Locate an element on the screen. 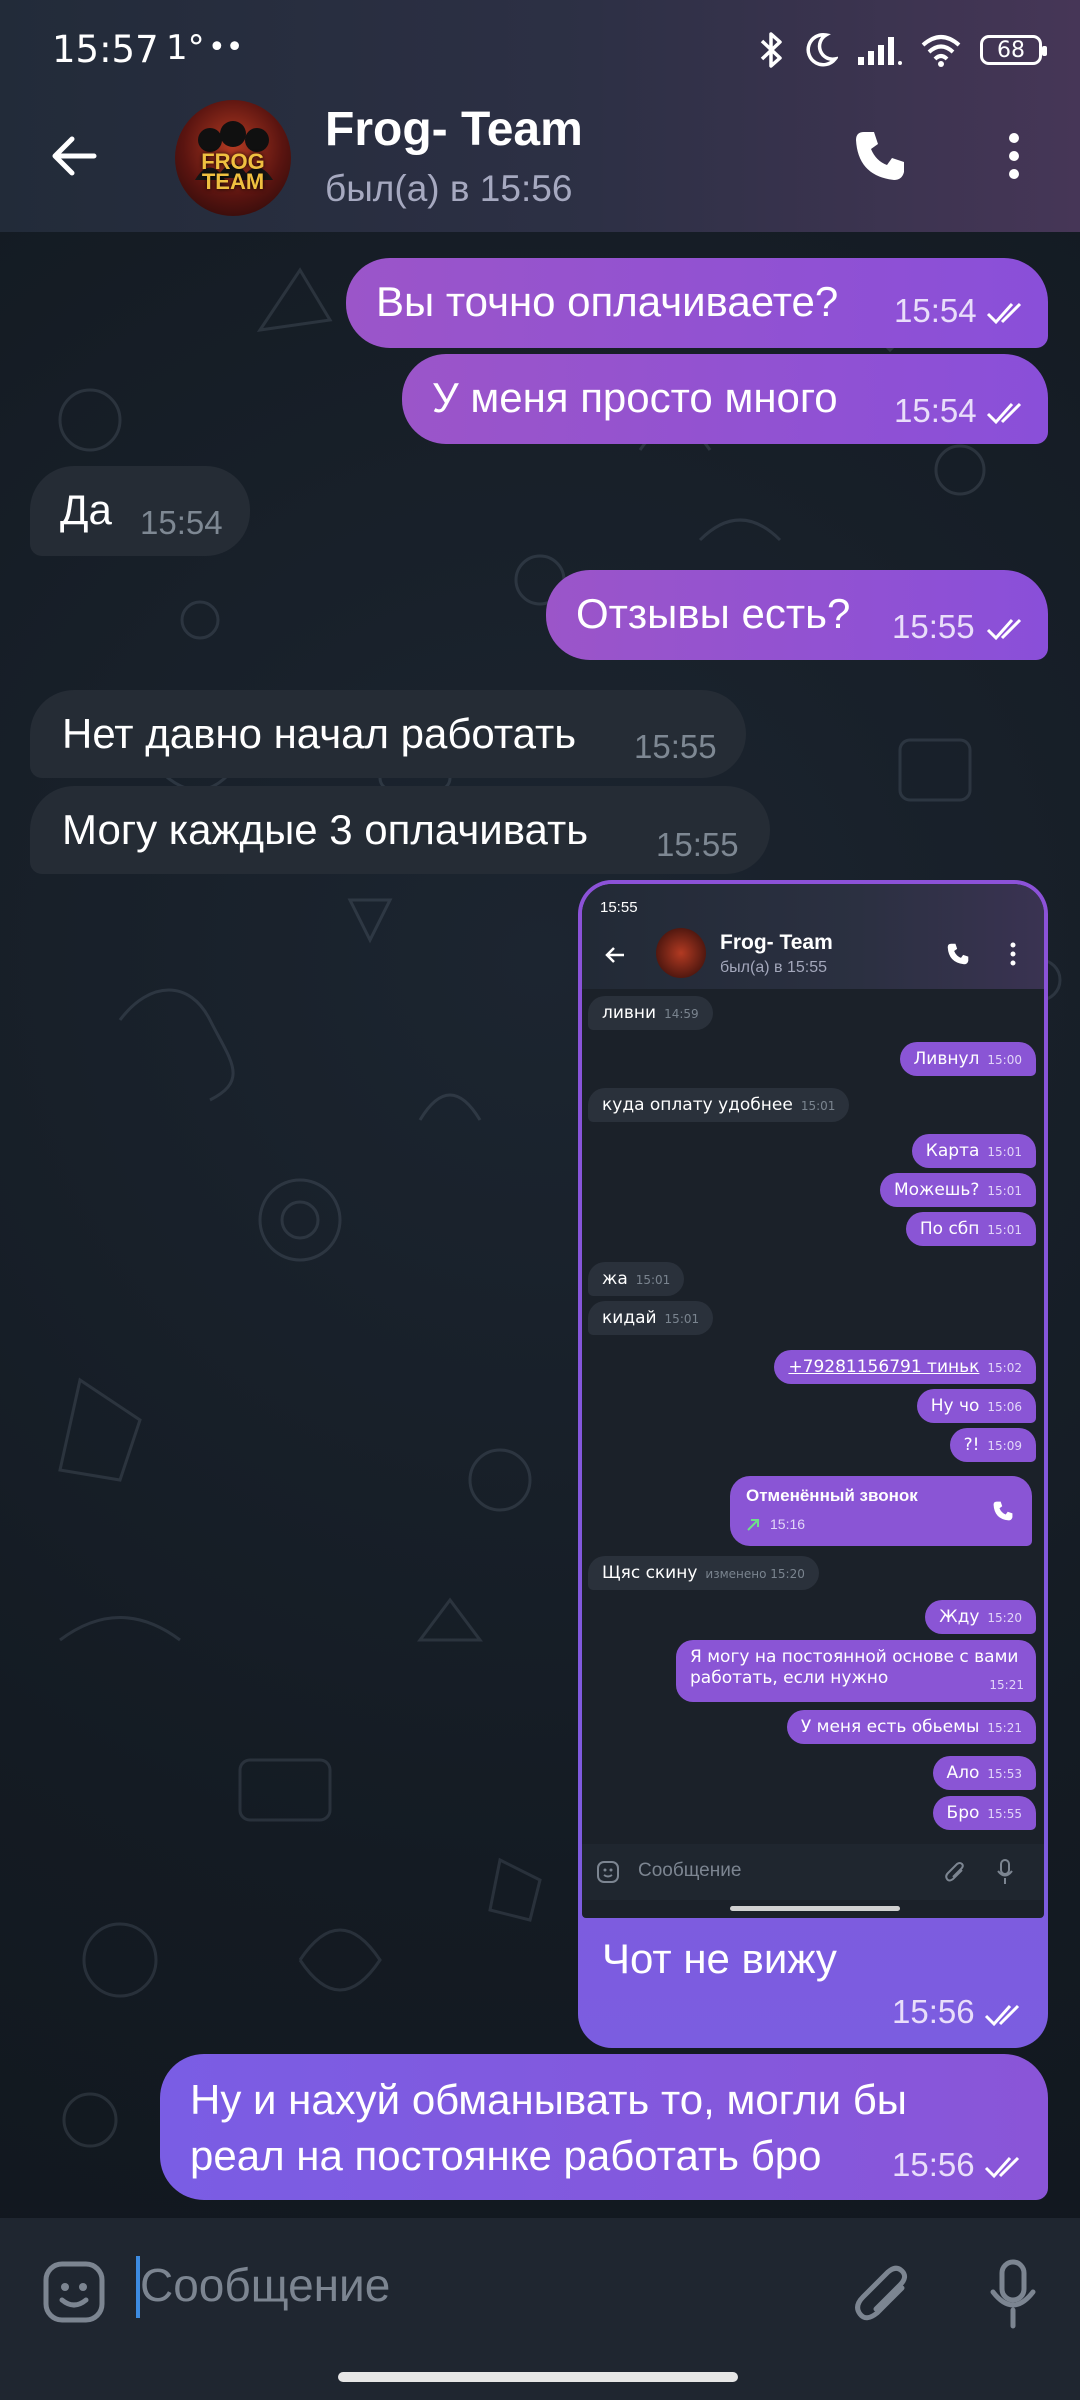  status-time: 15:57 is located at coordinates (105, 49).